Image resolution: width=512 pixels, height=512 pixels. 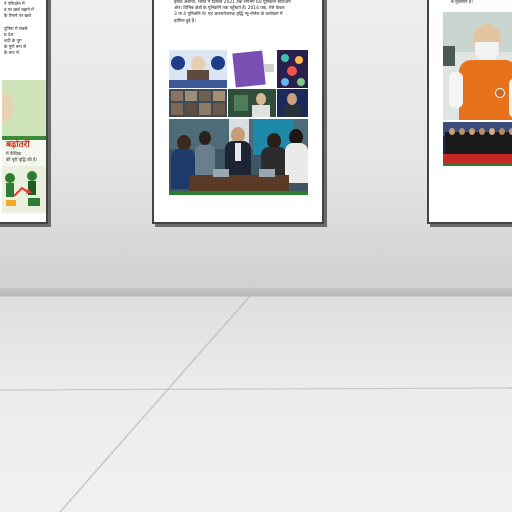 What do you see at coordinates (252, 103) in the screenshot?
I see `photo-green-lab` at bounding box center [252, 103].